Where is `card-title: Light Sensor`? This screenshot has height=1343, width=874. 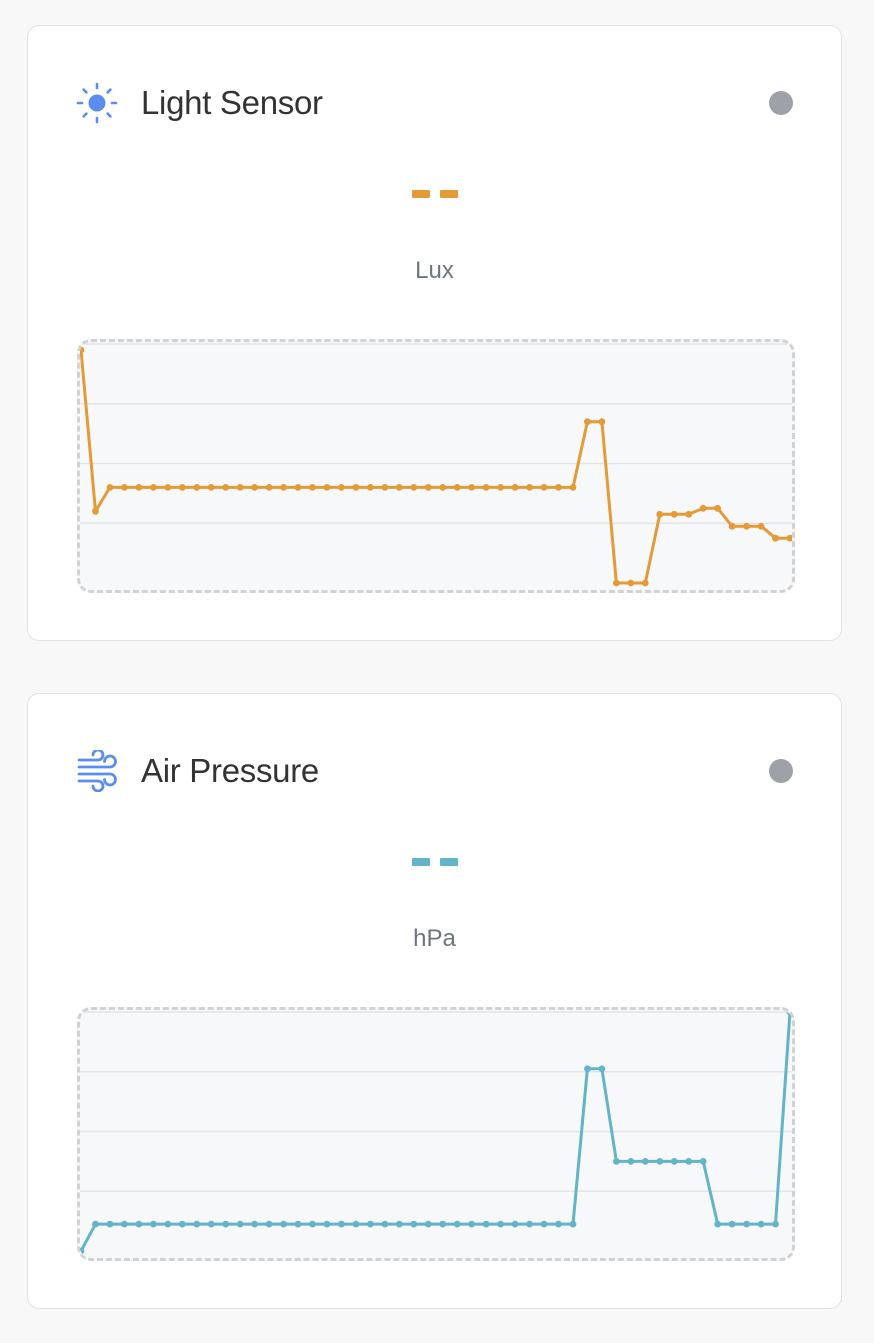
card-title: Light Sensor is located at coordinates (232, 102).